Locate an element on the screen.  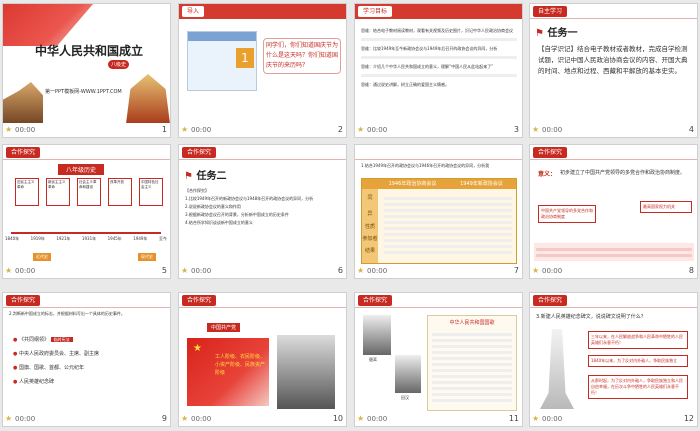
list-item: ● 人民英雄纪念碑 is located at coordinates (33, 382).